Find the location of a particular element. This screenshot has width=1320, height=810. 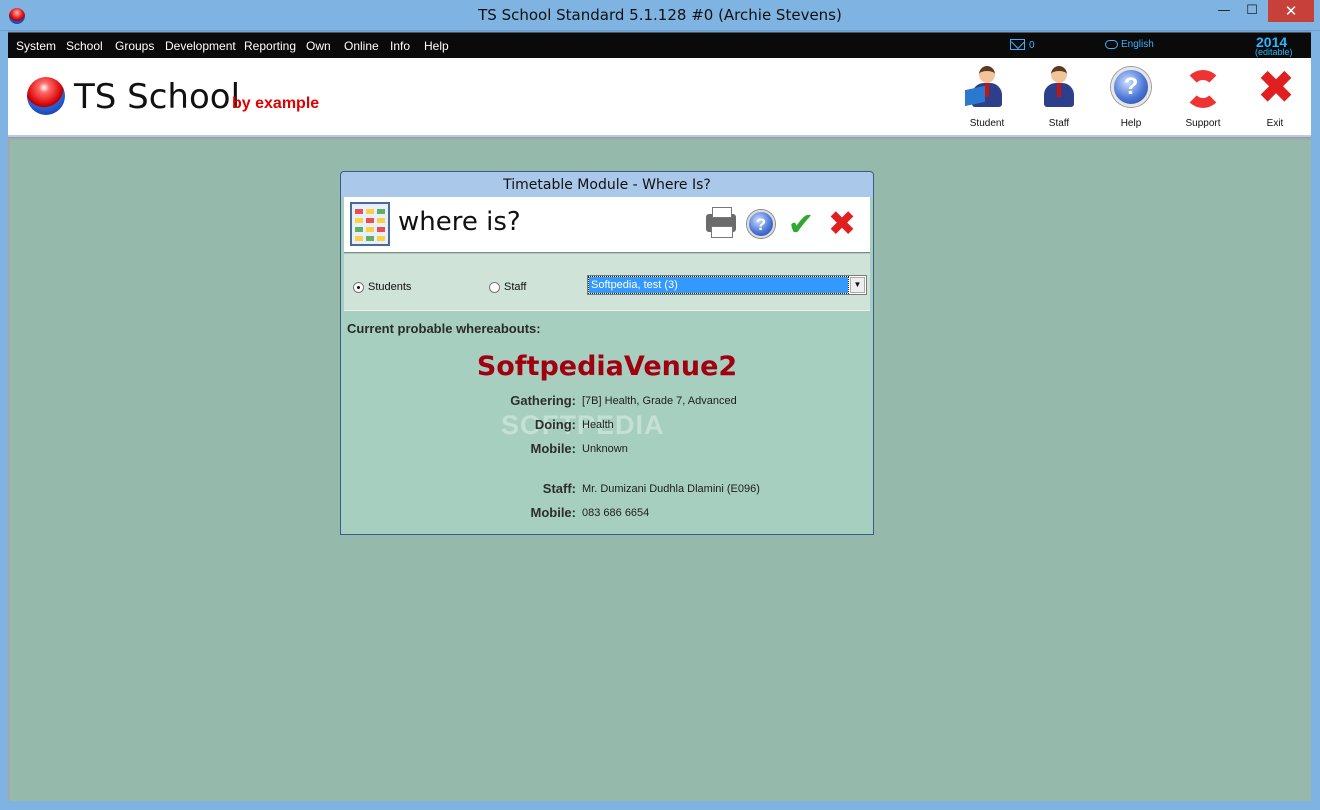

mail-count: 0 is located at coordinates (1032, 45).